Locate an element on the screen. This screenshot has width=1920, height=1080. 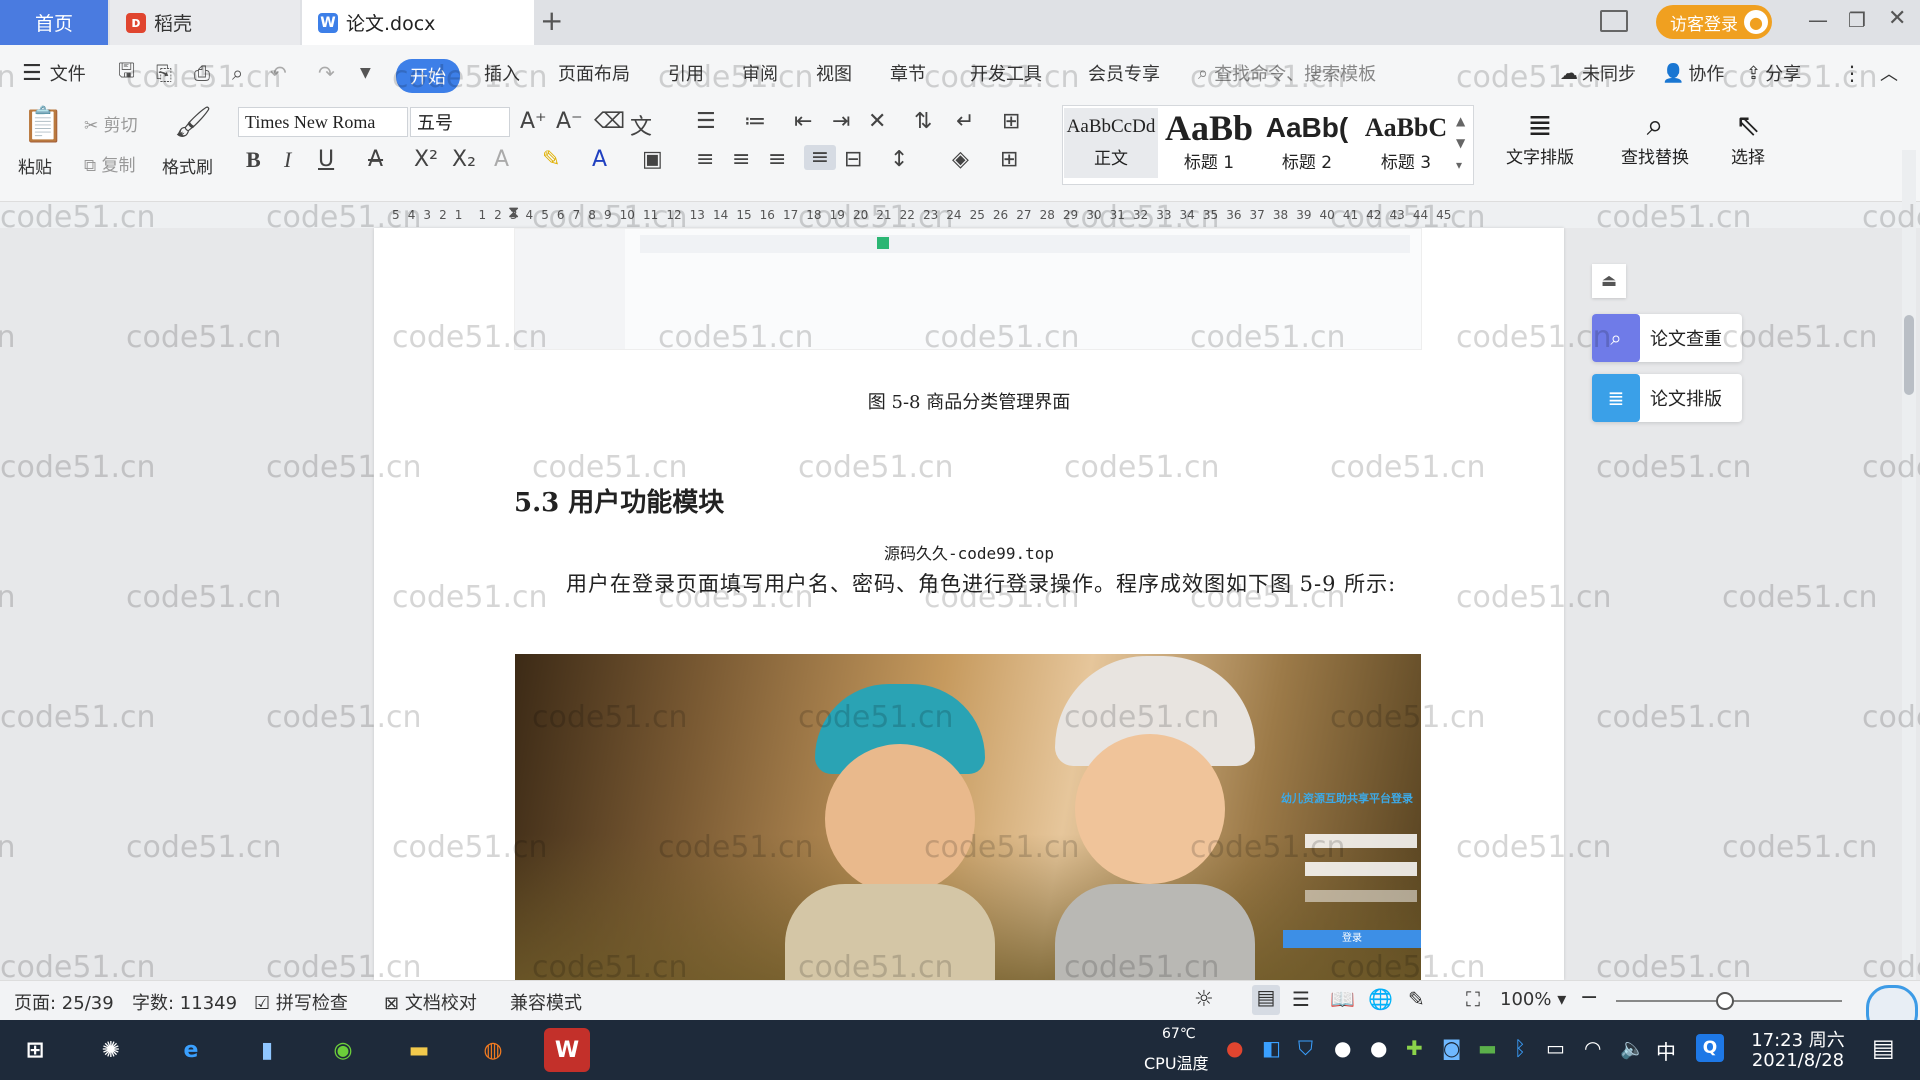
clock-time: 17:23 周六 is located at coordinates (1798, 1039).